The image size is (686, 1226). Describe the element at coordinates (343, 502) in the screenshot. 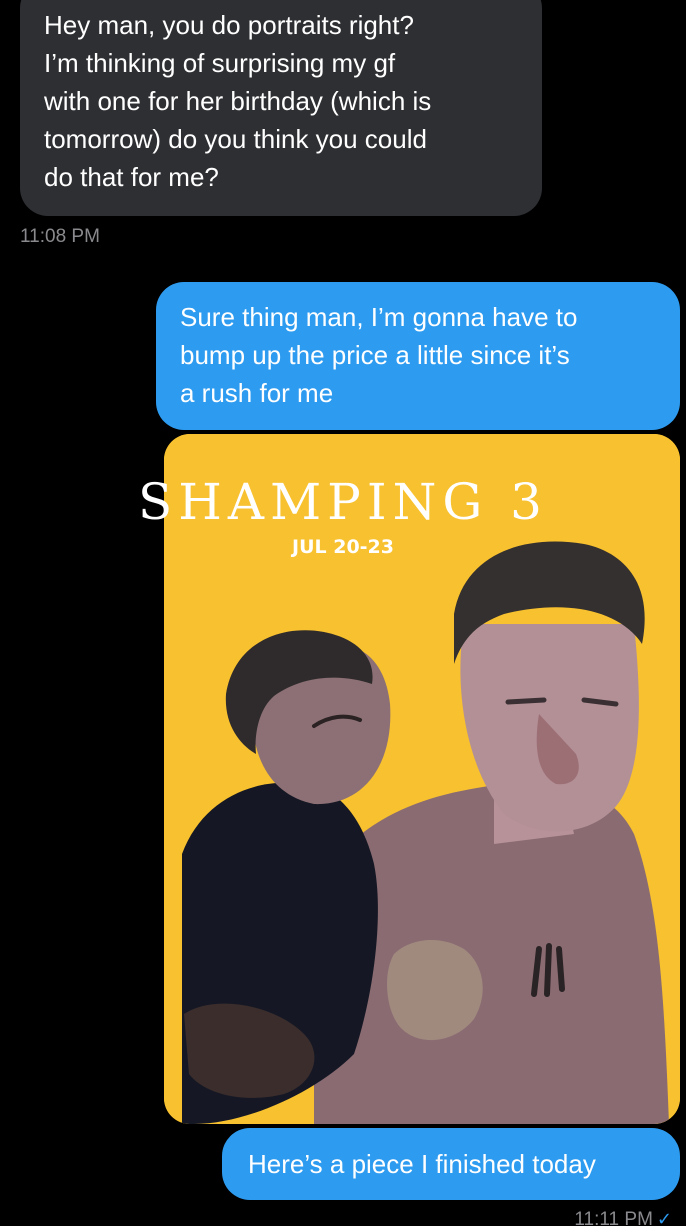

I see `poster-title: SHAMPING 3` at that location.